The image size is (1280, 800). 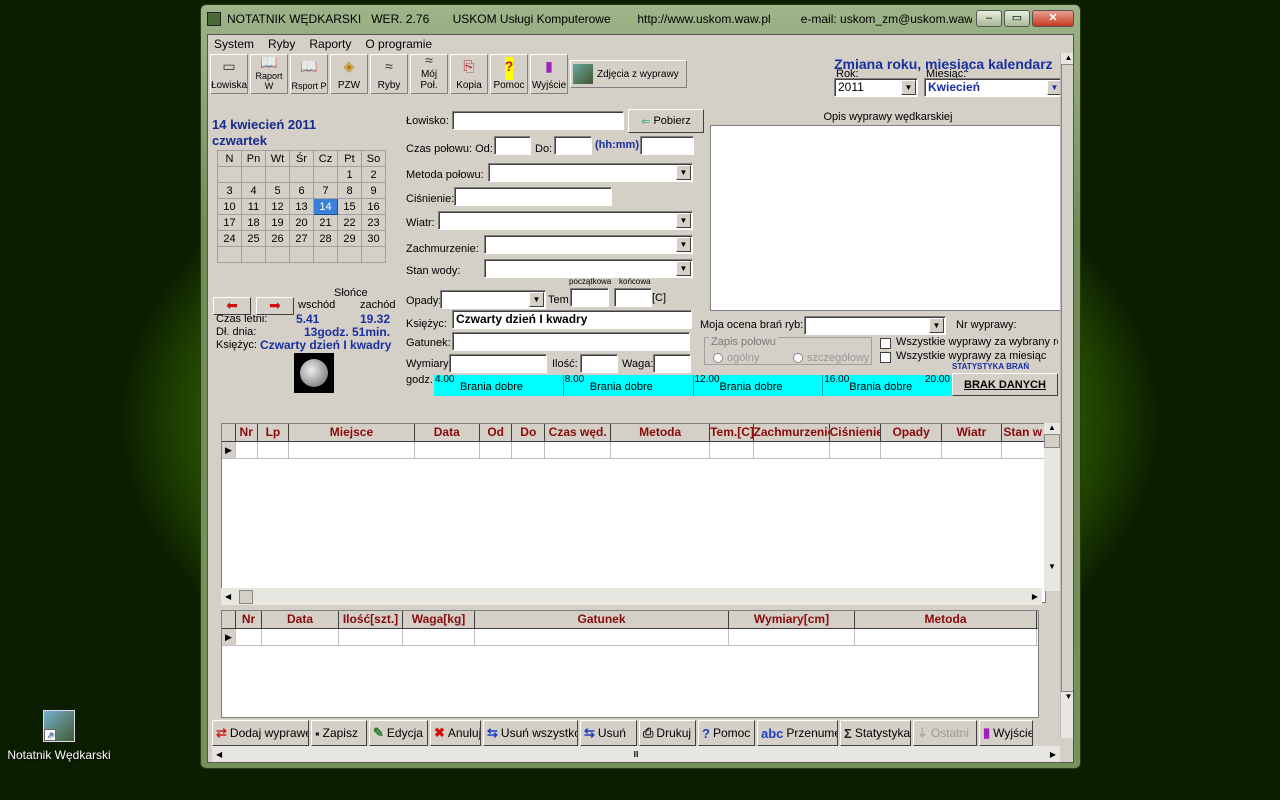 What do you see at coordinates (339, 733) in the screenshot?
I see `bottom-zapisz-button: ▪ Zapisz` at bounding box center [339, 733].